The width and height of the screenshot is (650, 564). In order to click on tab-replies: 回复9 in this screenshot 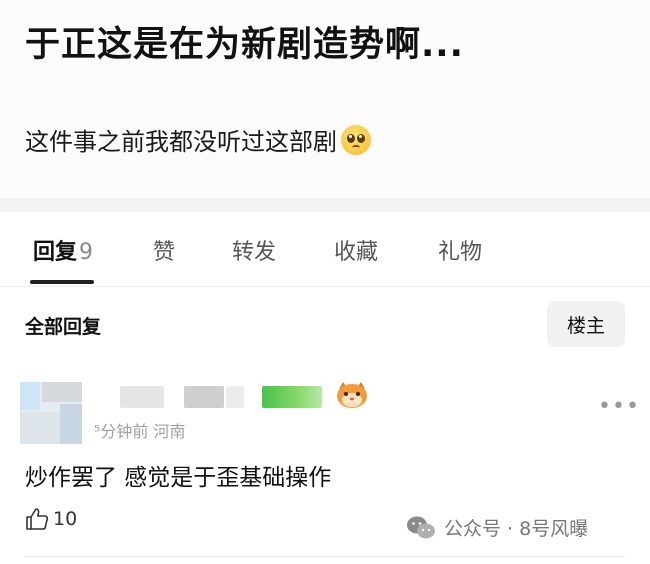, I will do `click(63, 250)`.